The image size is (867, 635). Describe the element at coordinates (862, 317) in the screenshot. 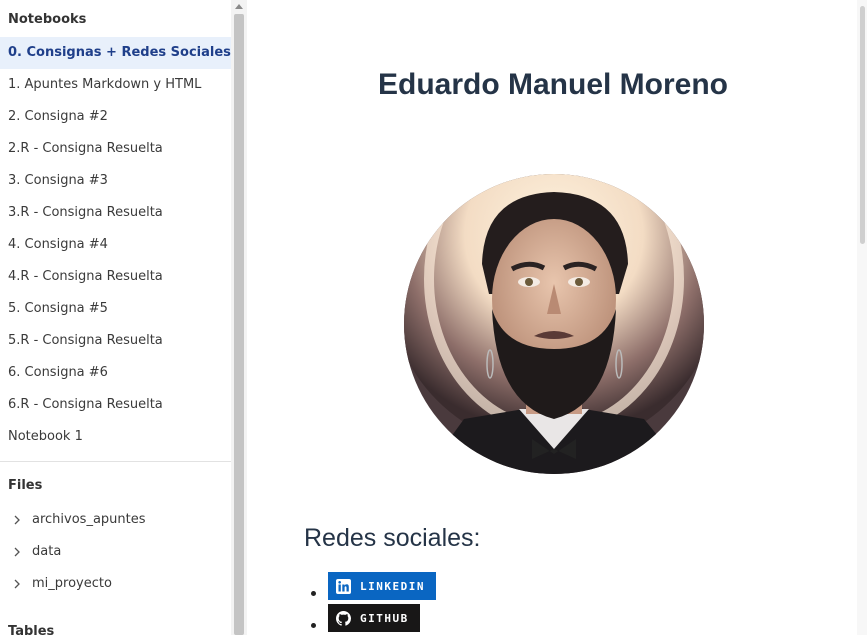

I see `content-scrollbar` at that location.